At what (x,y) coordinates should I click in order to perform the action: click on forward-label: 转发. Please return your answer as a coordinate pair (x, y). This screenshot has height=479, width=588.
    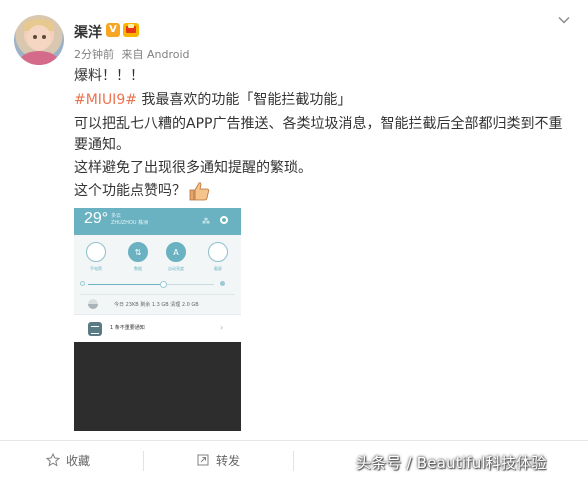
    Looking at the image, I should click on (228, 461).